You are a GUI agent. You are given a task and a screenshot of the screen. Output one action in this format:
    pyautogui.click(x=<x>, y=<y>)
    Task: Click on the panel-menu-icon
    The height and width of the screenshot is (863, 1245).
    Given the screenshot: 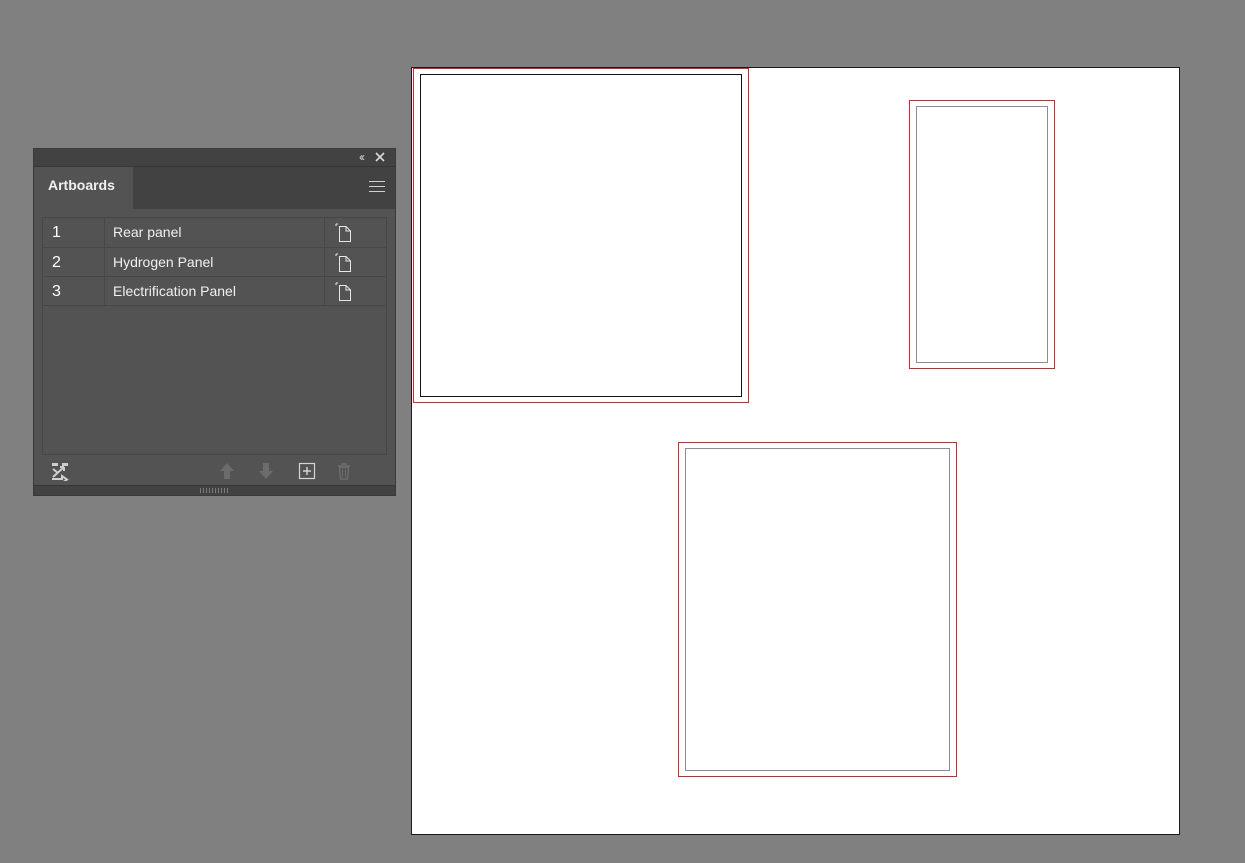 What is the action you would take?
    pyautogui.click(x=377, y=187)
    